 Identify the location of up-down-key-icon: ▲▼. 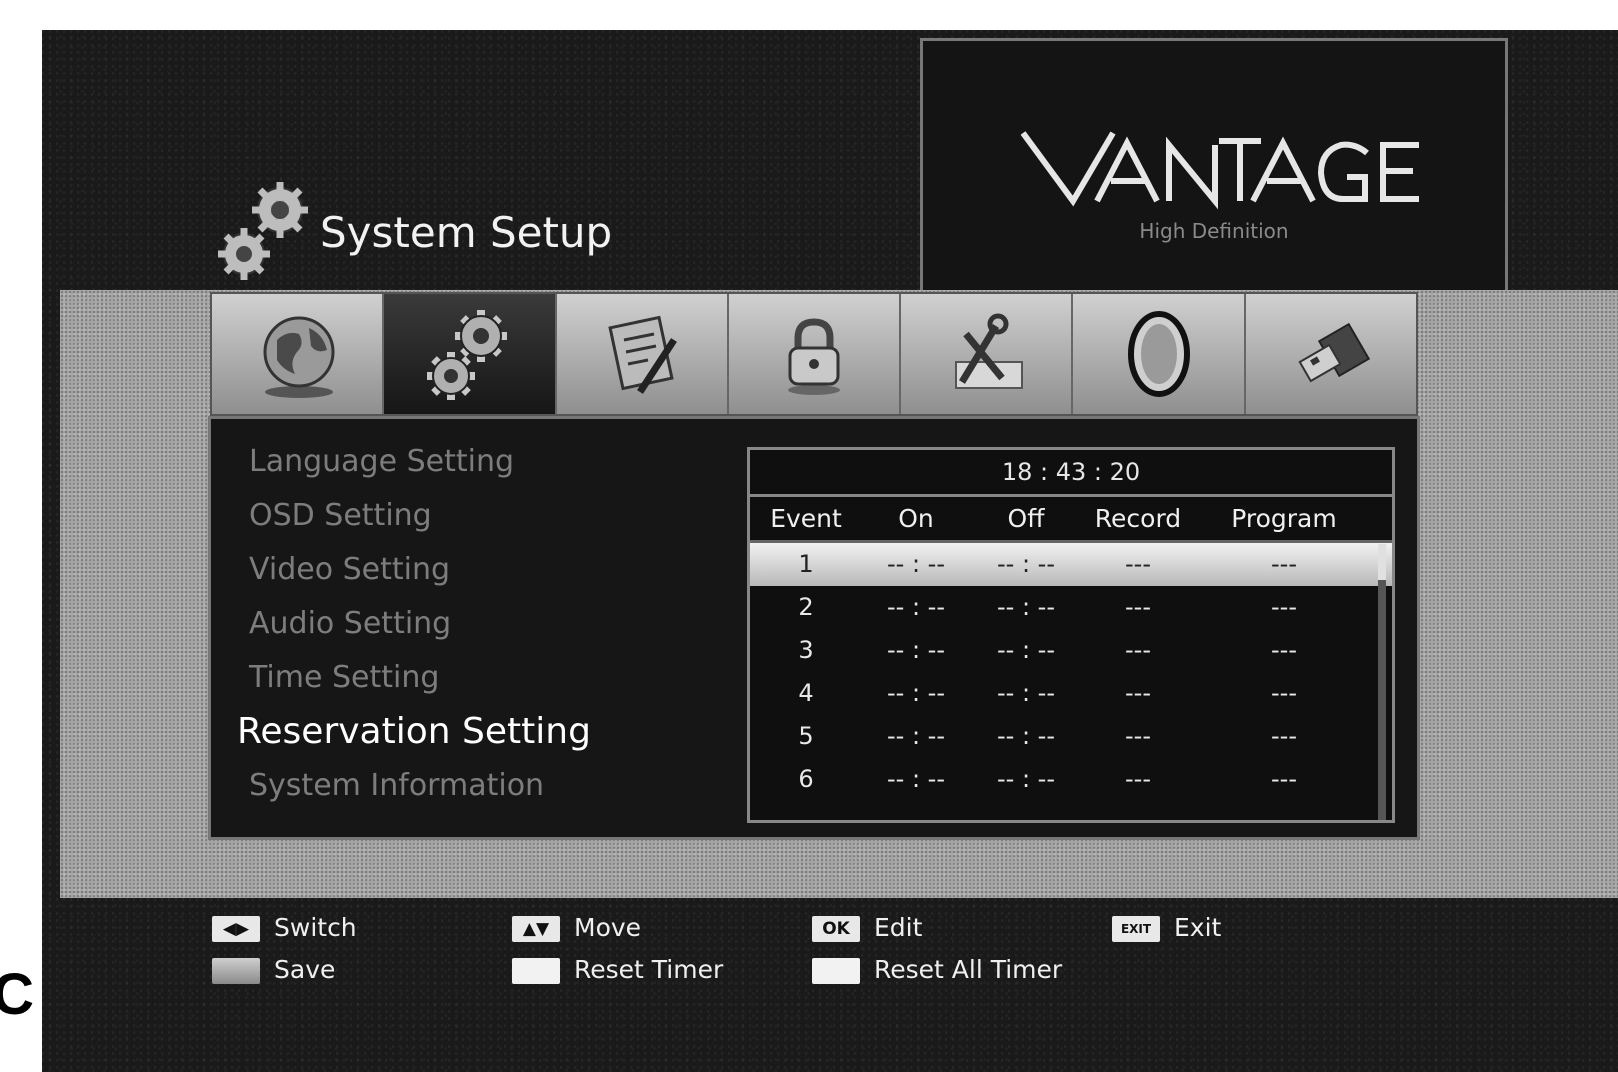
(536, 929).